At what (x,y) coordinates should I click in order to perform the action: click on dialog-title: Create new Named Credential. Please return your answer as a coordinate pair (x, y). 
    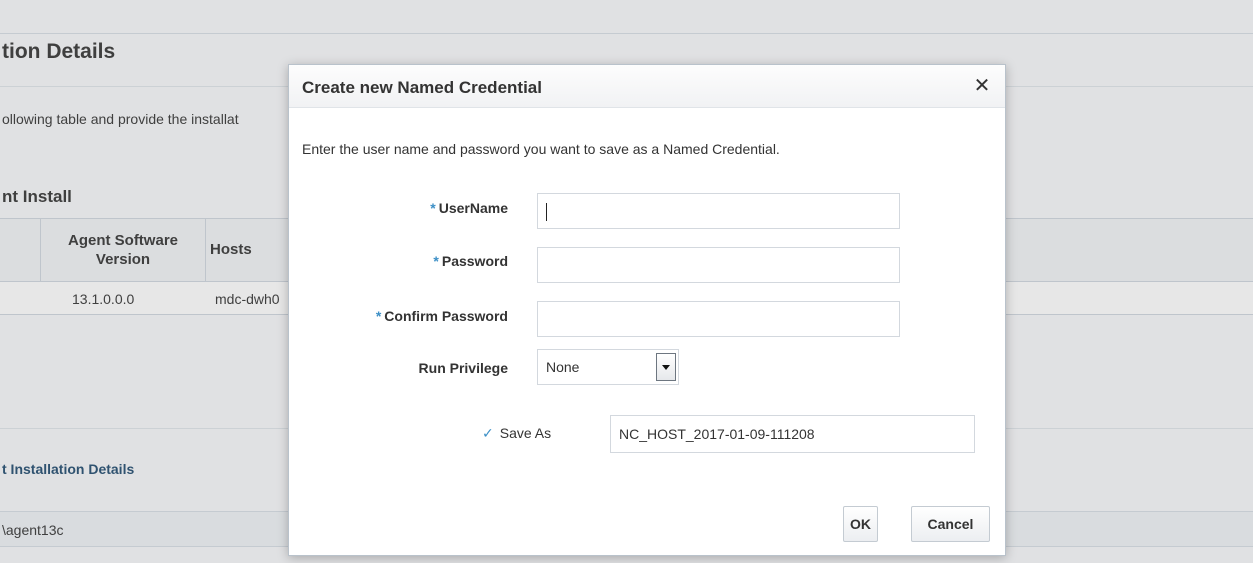
    Looking at the image, I should click on (422, 87).